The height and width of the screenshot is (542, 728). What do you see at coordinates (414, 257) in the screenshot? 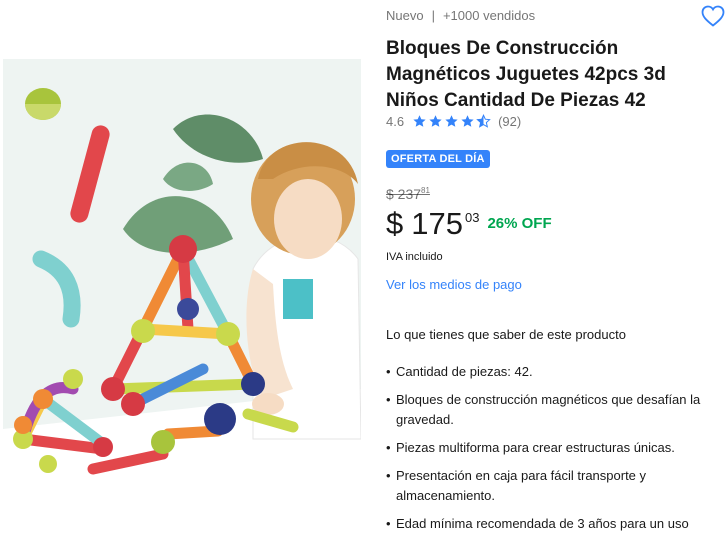
I see `tax-note: IVA incluido` at bounding box center [414, 257].